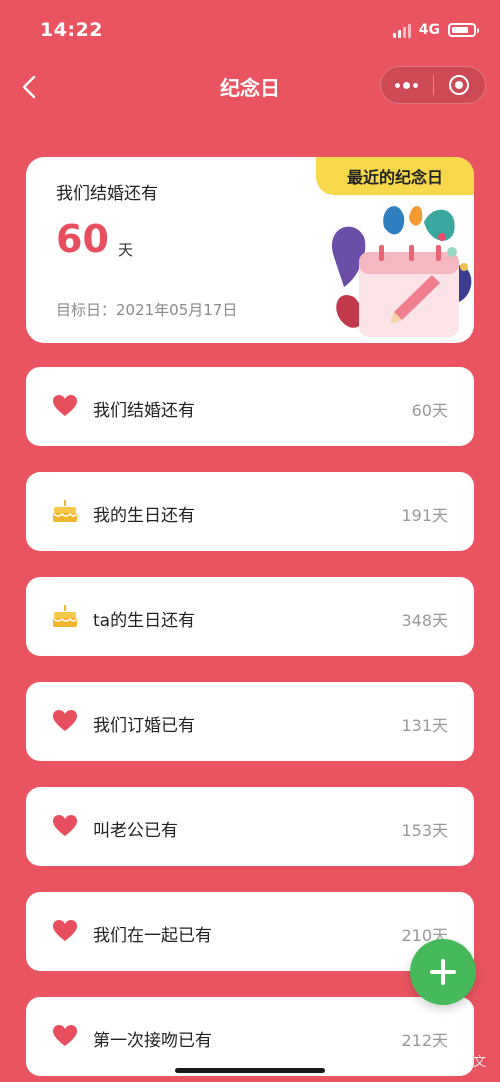  I want to click on nav-bar: 纪念日, so click(250, 87).